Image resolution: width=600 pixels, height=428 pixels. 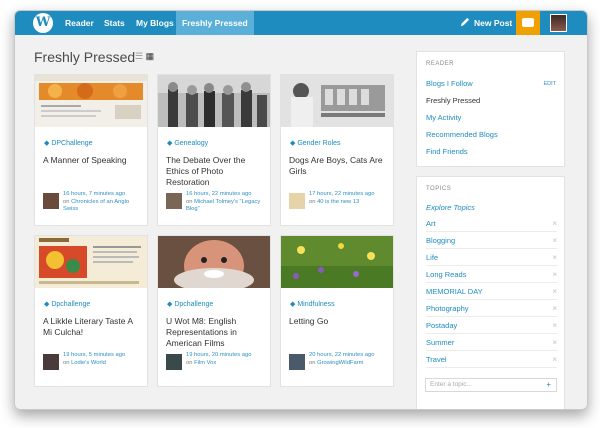 What do you see at coordinates (491, 257) in the screenshot?
I see `topic-item: Life ×` at bounding box center [491, 257].